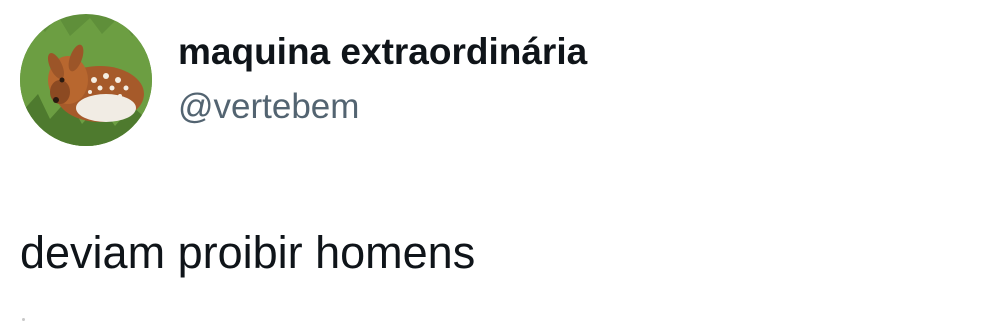 The width and height of the screenshot is (988, 330). I want to click on author-avatar, so click(86, 80).